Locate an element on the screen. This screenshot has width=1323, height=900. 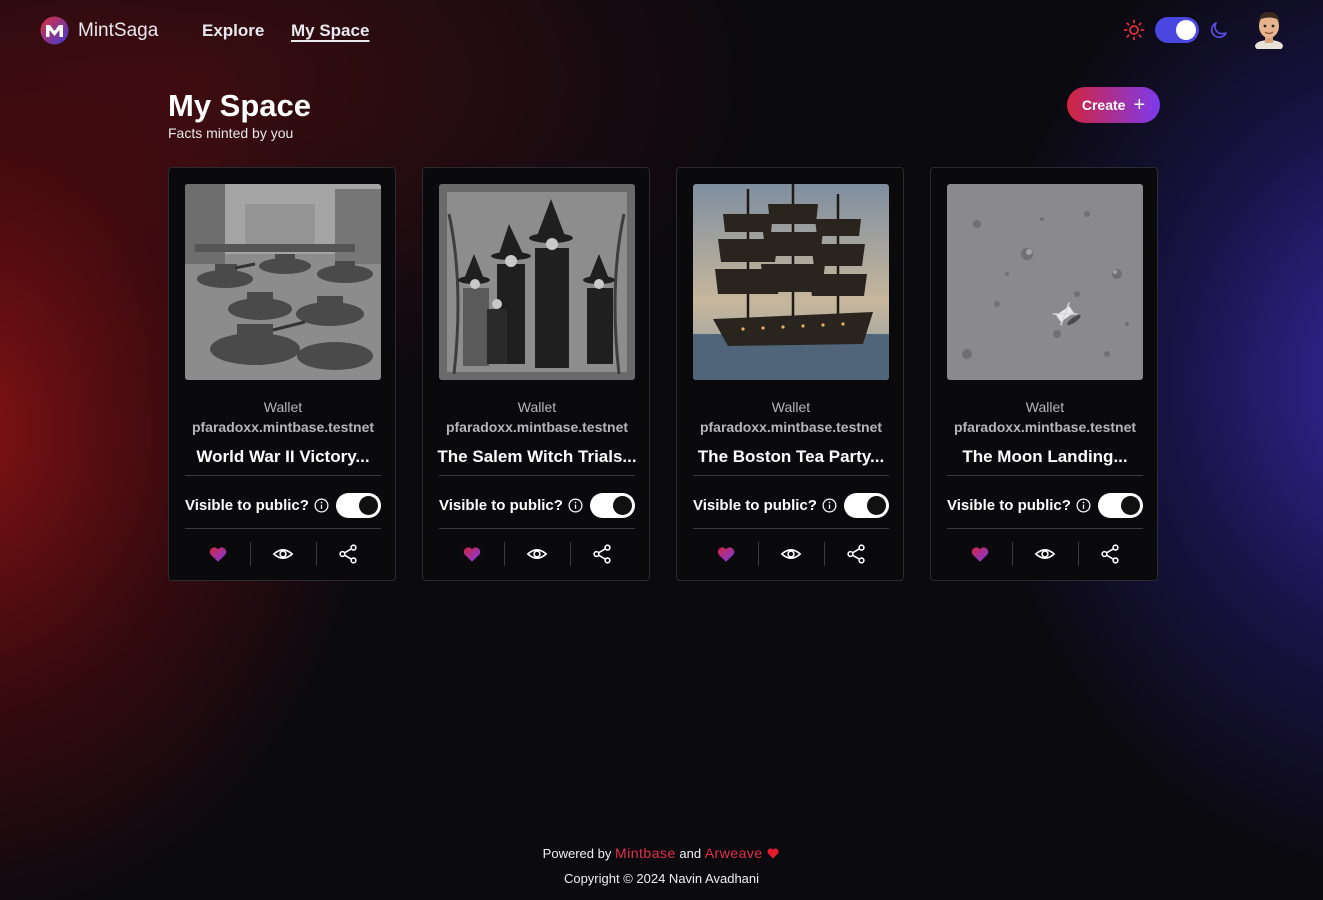
page-title: My Space is located at coordinates (240, 105).